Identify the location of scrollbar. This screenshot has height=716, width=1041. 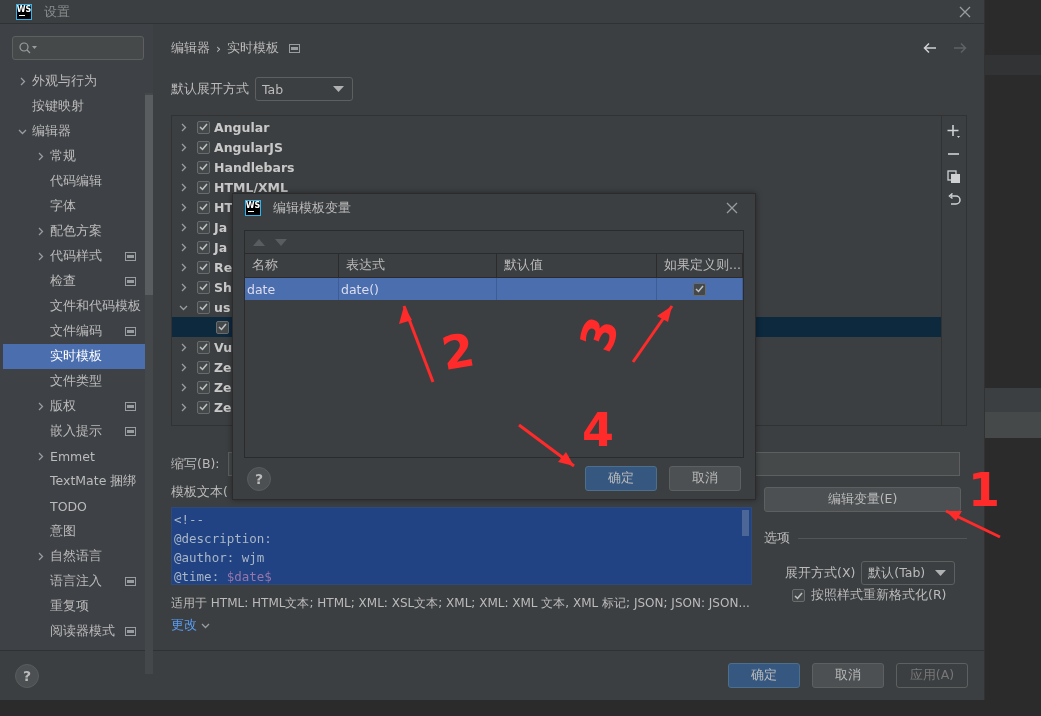
(149, 383).